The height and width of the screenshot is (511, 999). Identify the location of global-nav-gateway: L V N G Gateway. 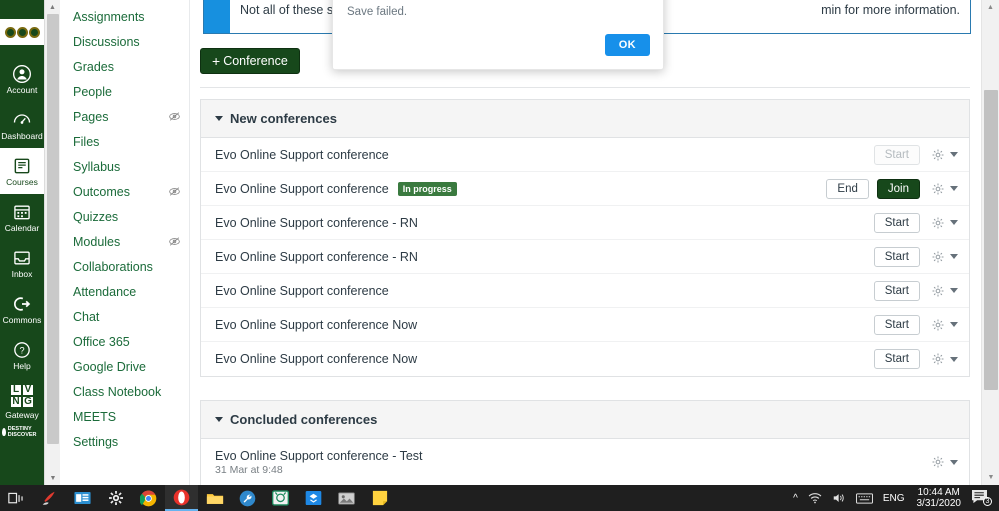
(22, 401).